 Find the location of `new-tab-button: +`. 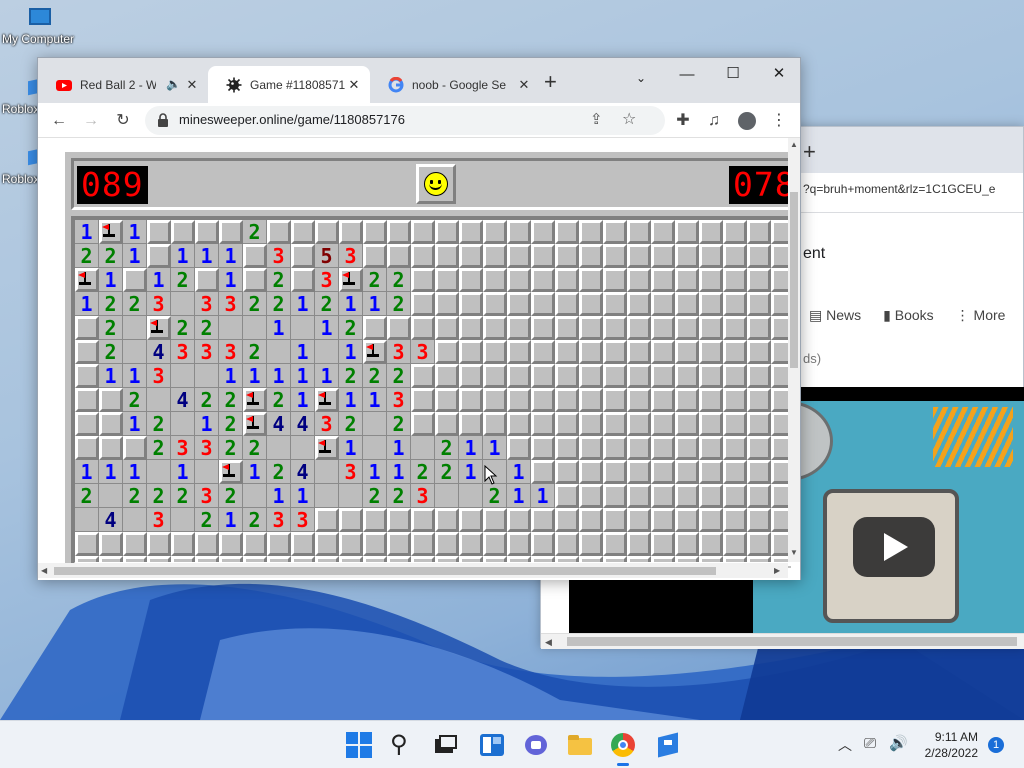

new-tab-button: + is located at coordinates (809, 152).